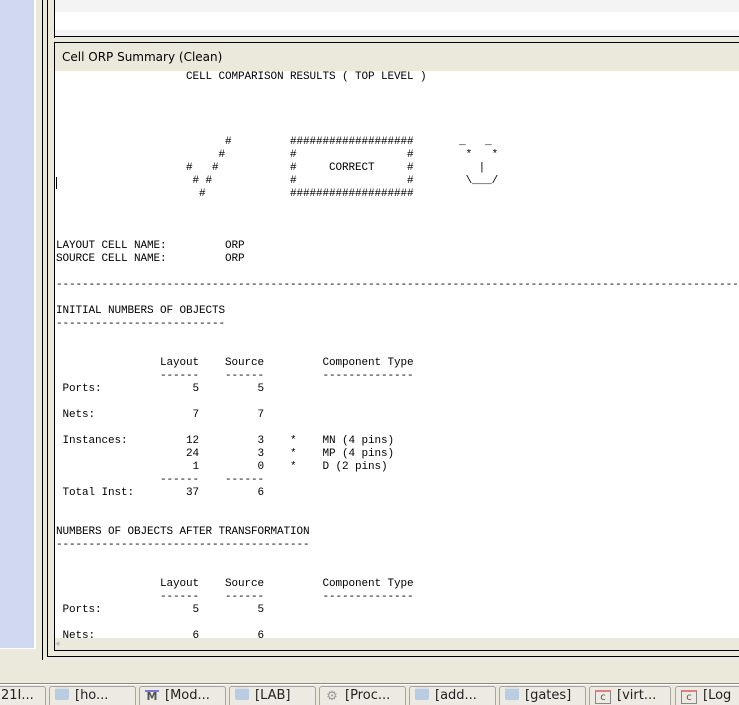 This screenshot has width=739, height=705. What do you see at coordinates (397, 57) in the screenshot?
I see `summary-header: Cell ORP Summary (Clean)` at bounding box center [397, 57].